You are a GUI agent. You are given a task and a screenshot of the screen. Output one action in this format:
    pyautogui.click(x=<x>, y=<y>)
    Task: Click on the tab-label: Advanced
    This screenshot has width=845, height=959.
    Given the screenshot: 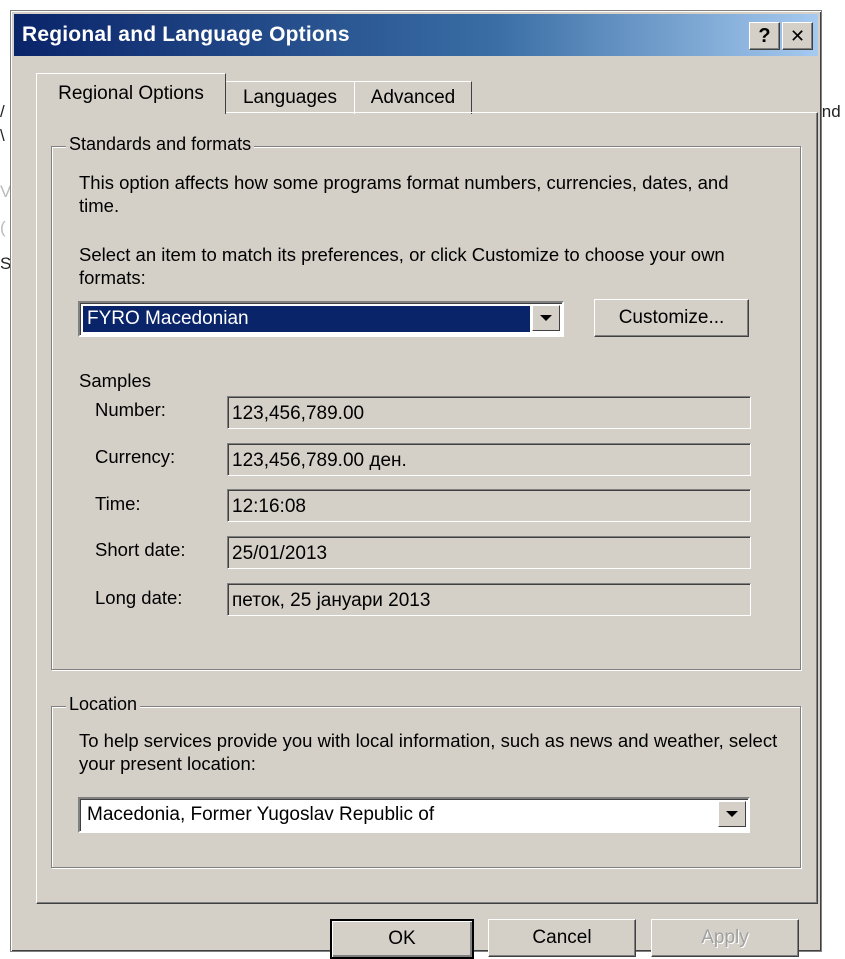 What is the action you would take?
    pyautogui.click(x=413, y=97)
    